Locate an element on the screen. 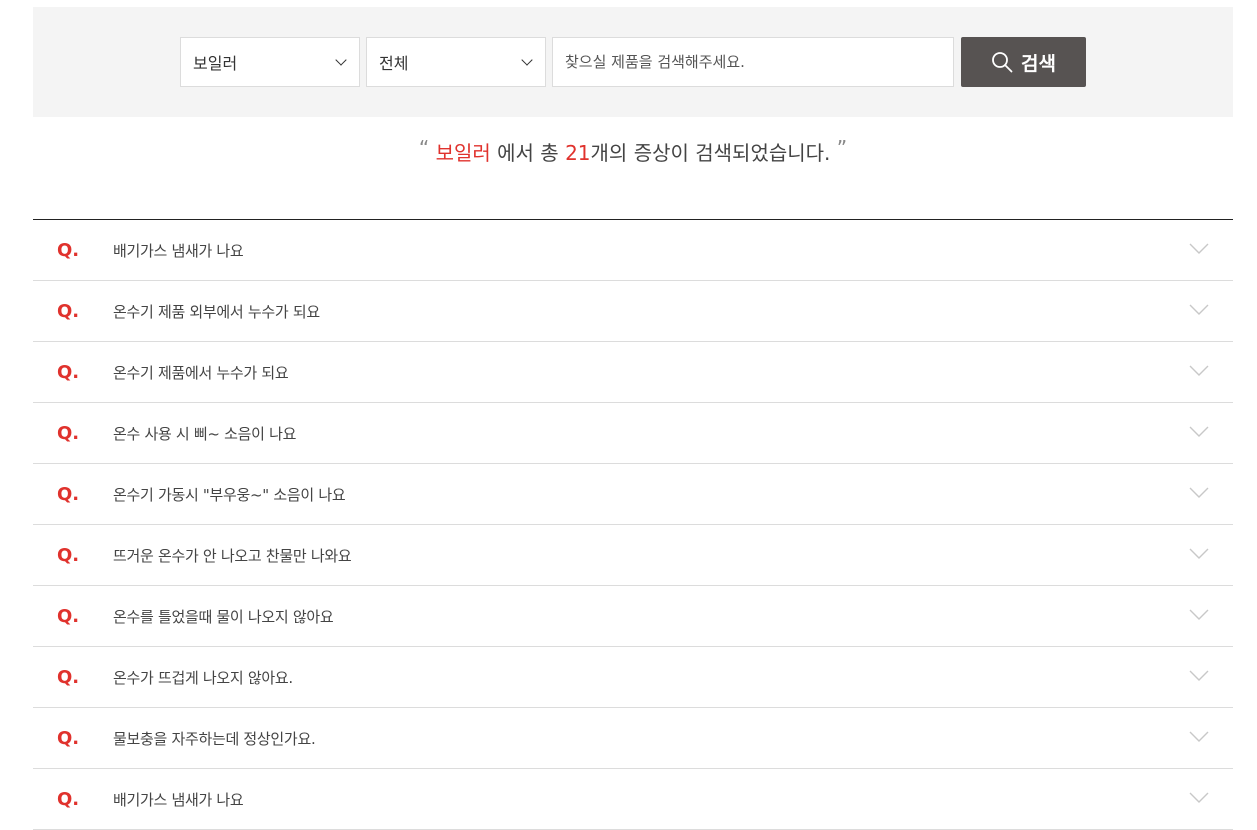  faq-item: Q. 온수를 틀었을때 물이 나오지 않아요 is located at coordinates (633, 616).